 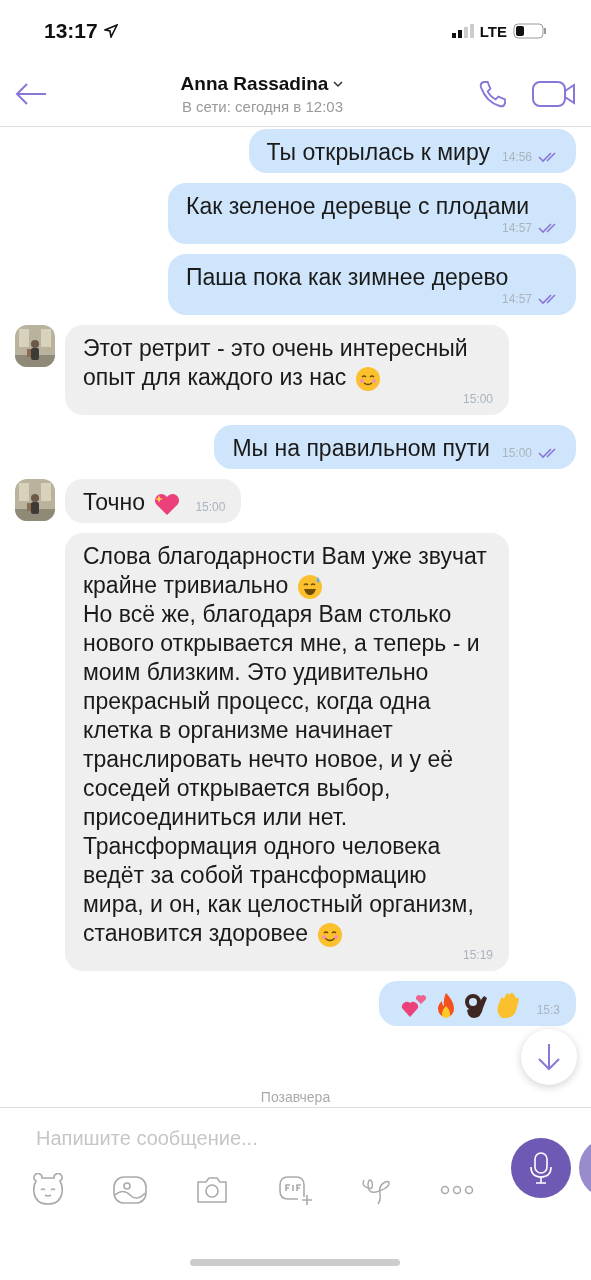 I want to click on message-time: 15:19, so click(x=477, y=955).